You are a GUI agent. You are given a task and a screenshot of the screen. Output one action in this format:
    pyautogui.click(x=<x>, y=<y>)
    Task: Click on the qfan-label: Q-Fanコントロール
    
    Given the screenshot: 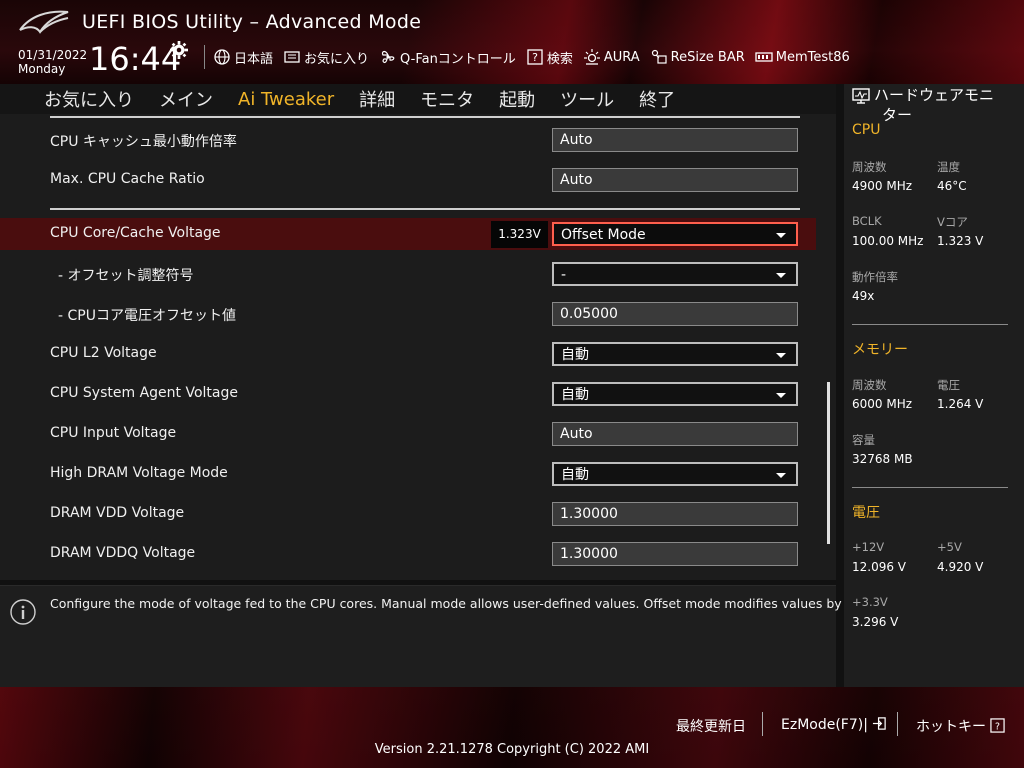 What is the action you would take?
    pyautogui.click(x=458, y=59)
    